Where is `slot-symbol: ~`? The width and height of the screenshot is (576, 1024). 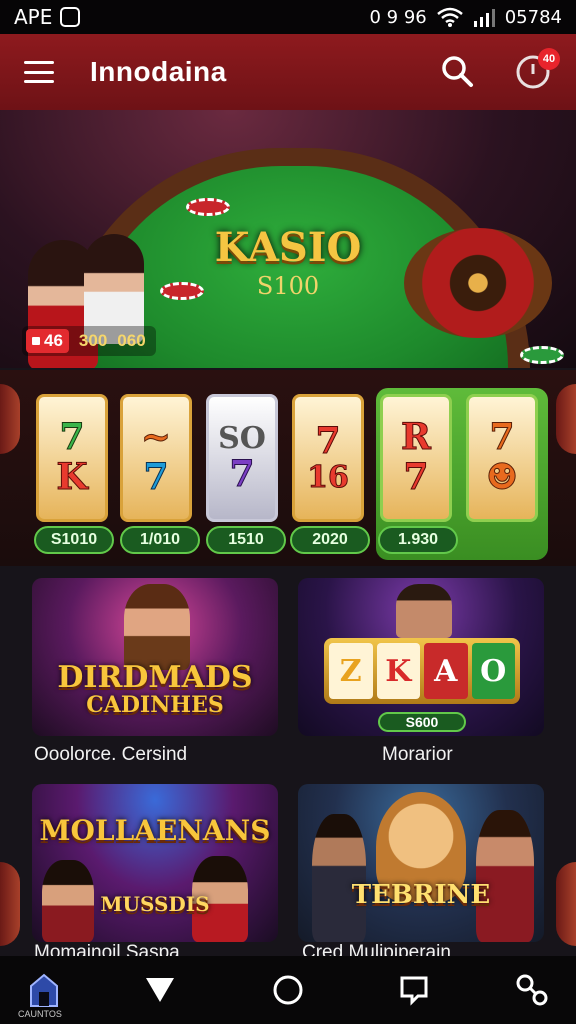 slot-symbol: ~ is located at coordinates (156, 437).